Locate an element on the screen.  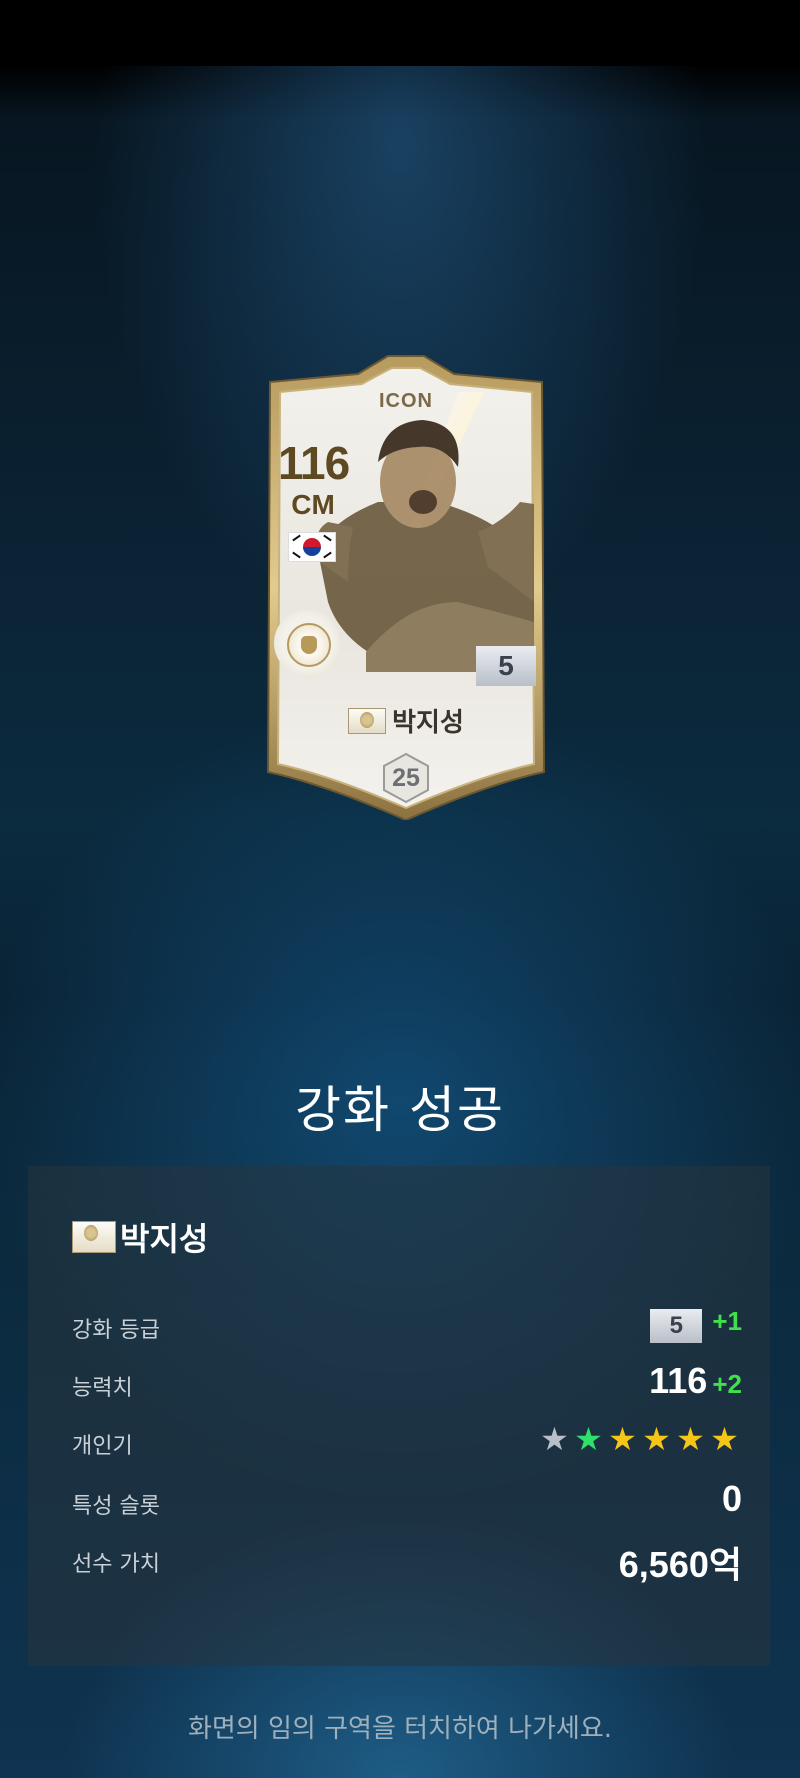
card-grade-badge: 5 is located at coordinates (506, 666).